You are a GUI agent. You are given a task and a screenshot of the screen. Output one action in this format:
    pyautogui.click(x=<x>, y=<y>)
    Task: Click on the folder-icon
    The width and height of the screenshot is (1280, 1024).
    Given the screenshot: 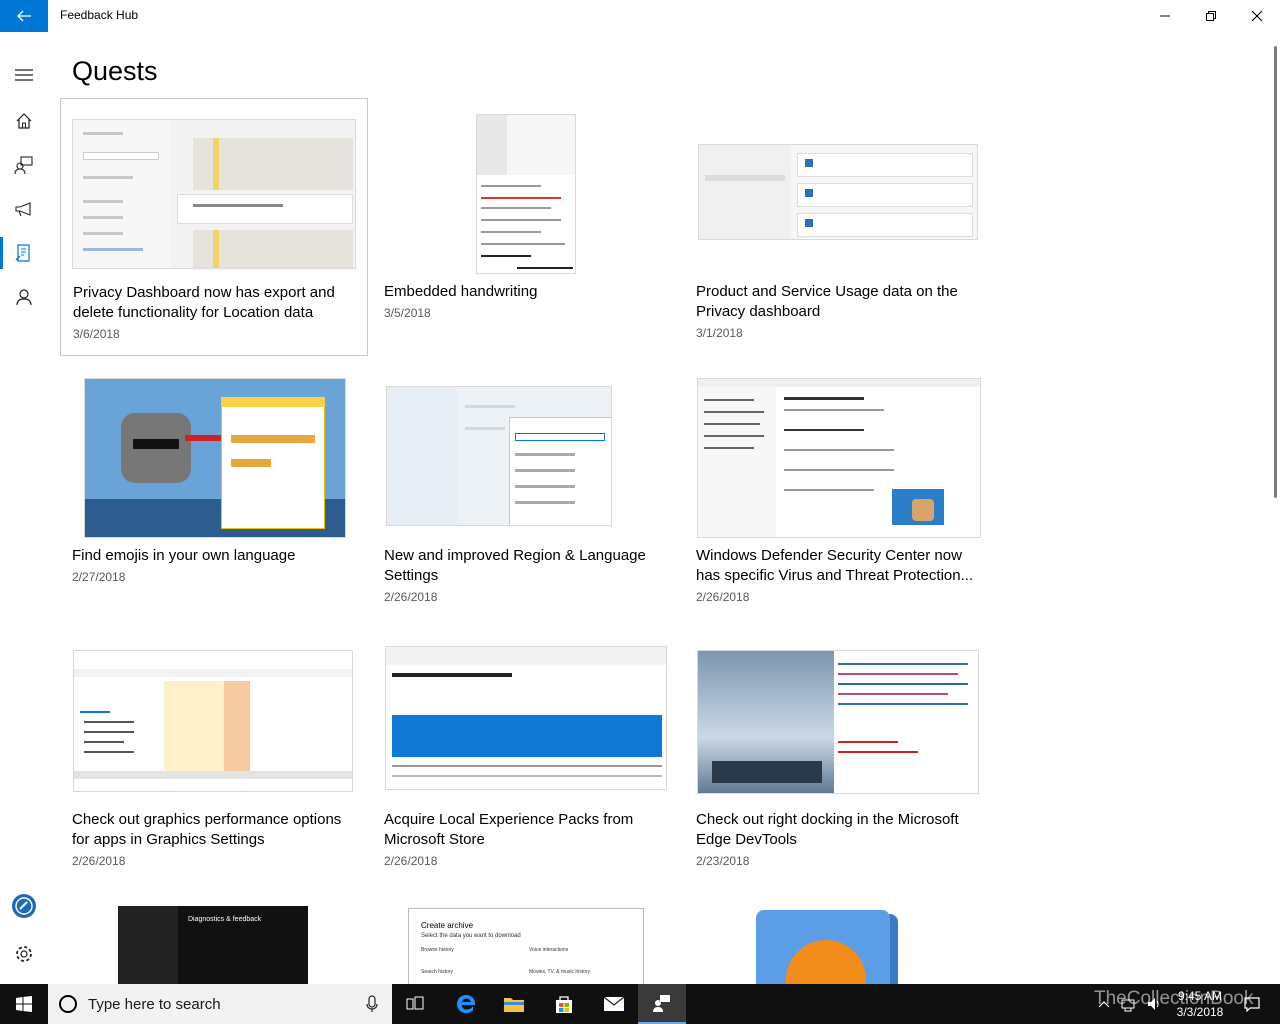 What is the action you would take?
    pyautogui.click(x=514, y=1005)
    